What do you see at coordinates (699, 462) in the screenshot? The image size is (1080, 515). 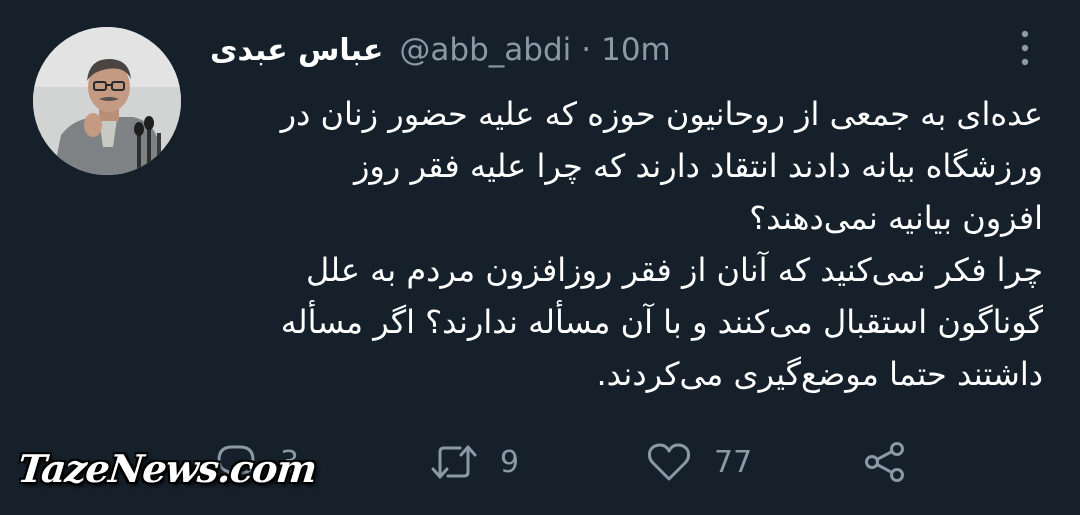 I see `like-button: 77` at bounding box center [699, 462].